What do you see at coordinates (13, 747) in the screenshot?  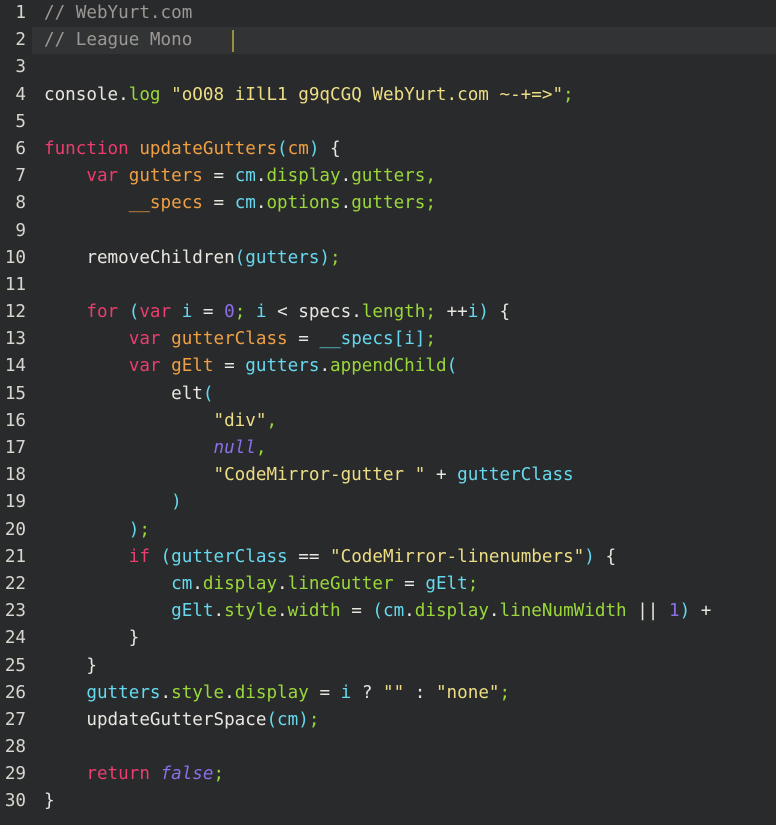 I see `line-number: 28` at bounding box center [13, 747].